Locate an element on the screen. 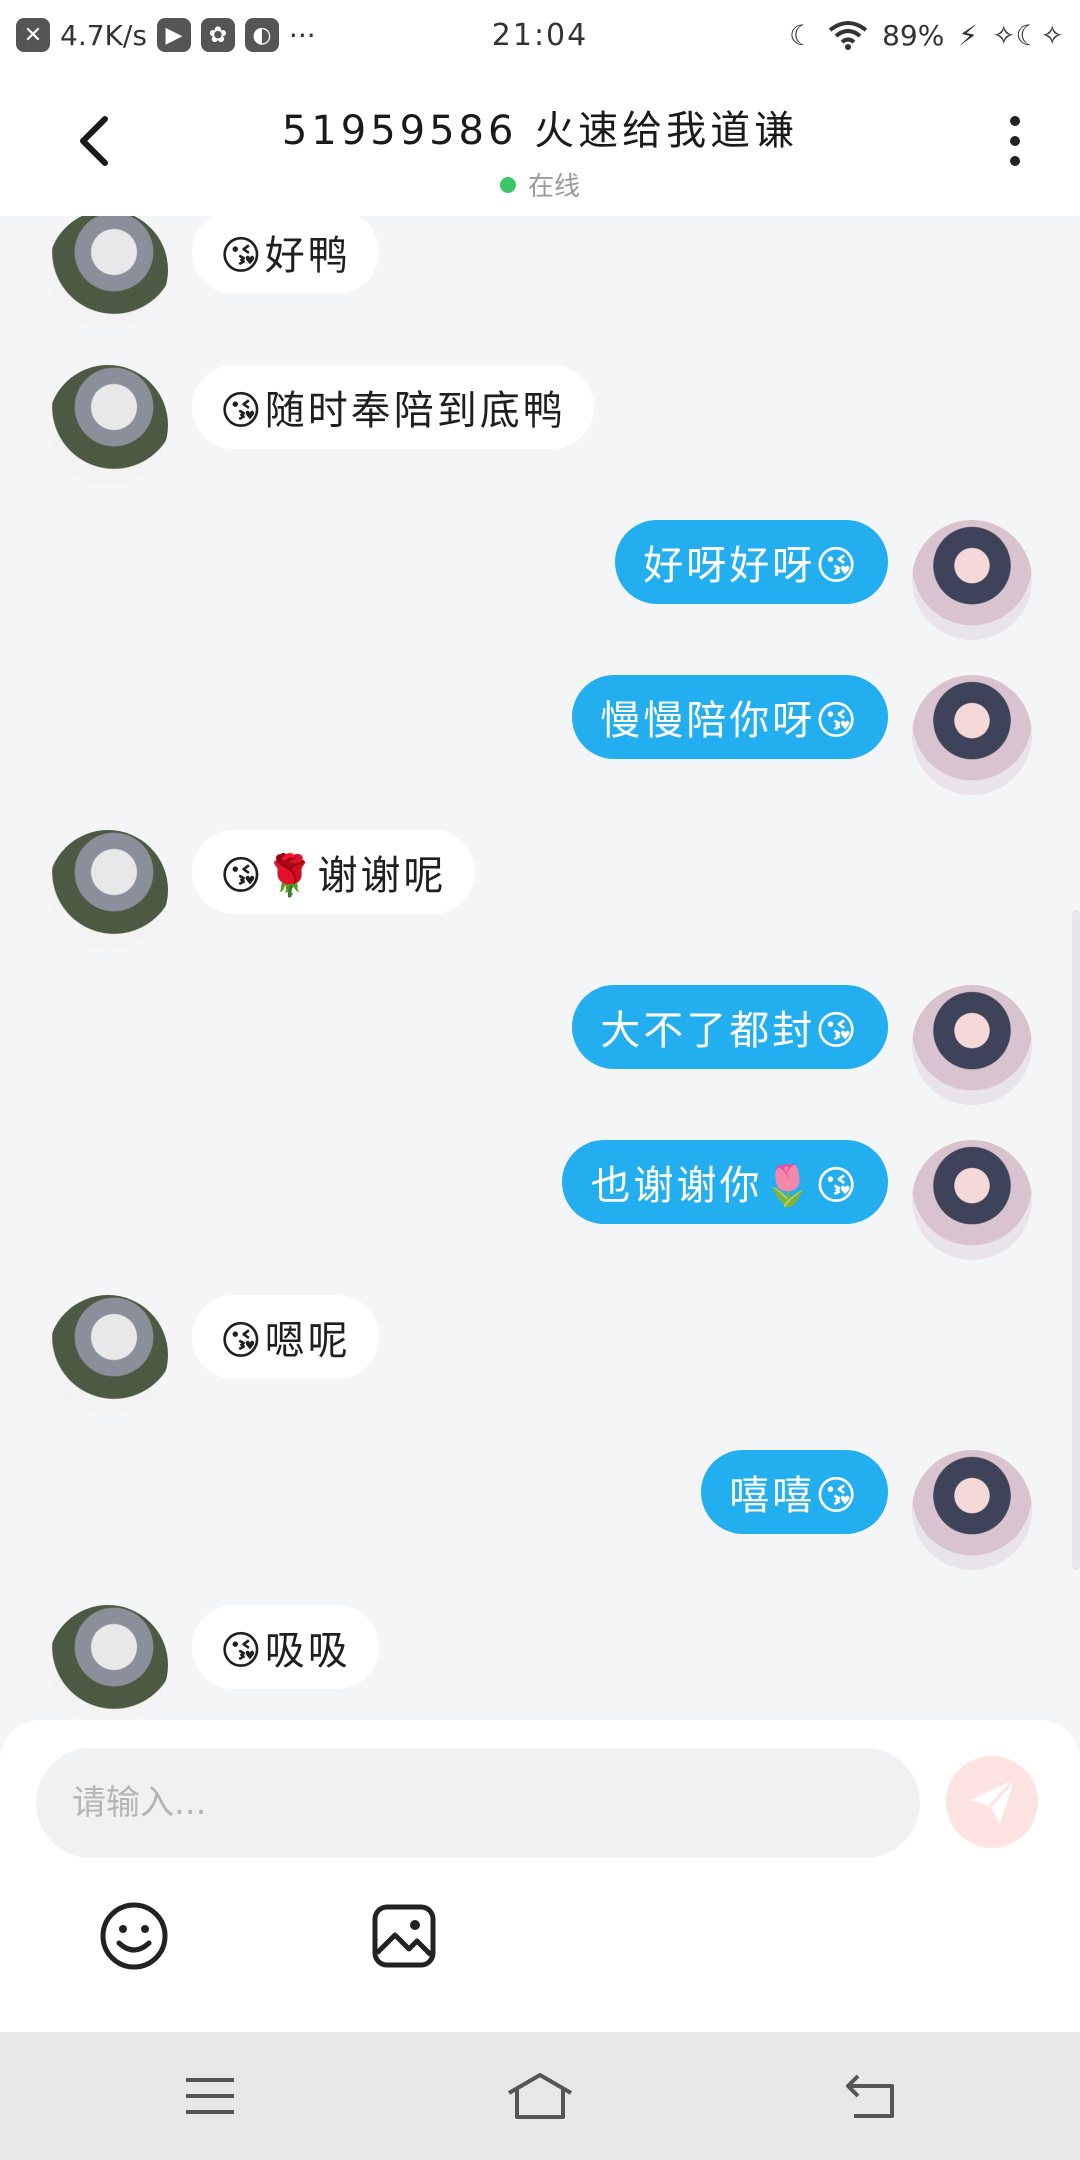  message-bubble: 嘻嘻😘 is located at coordinates (794, 1492).